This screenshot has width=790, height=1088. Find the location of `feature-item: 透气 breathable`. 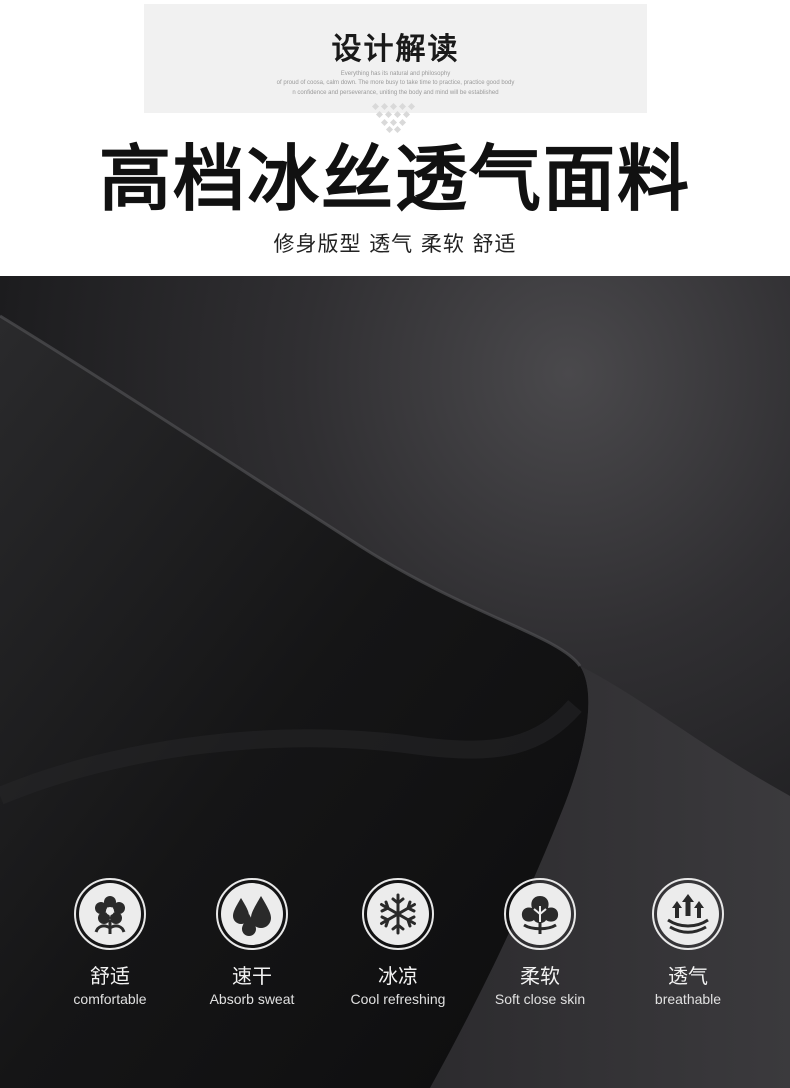

feature-item: 透气 breathable is located at coordinates (688, 941).